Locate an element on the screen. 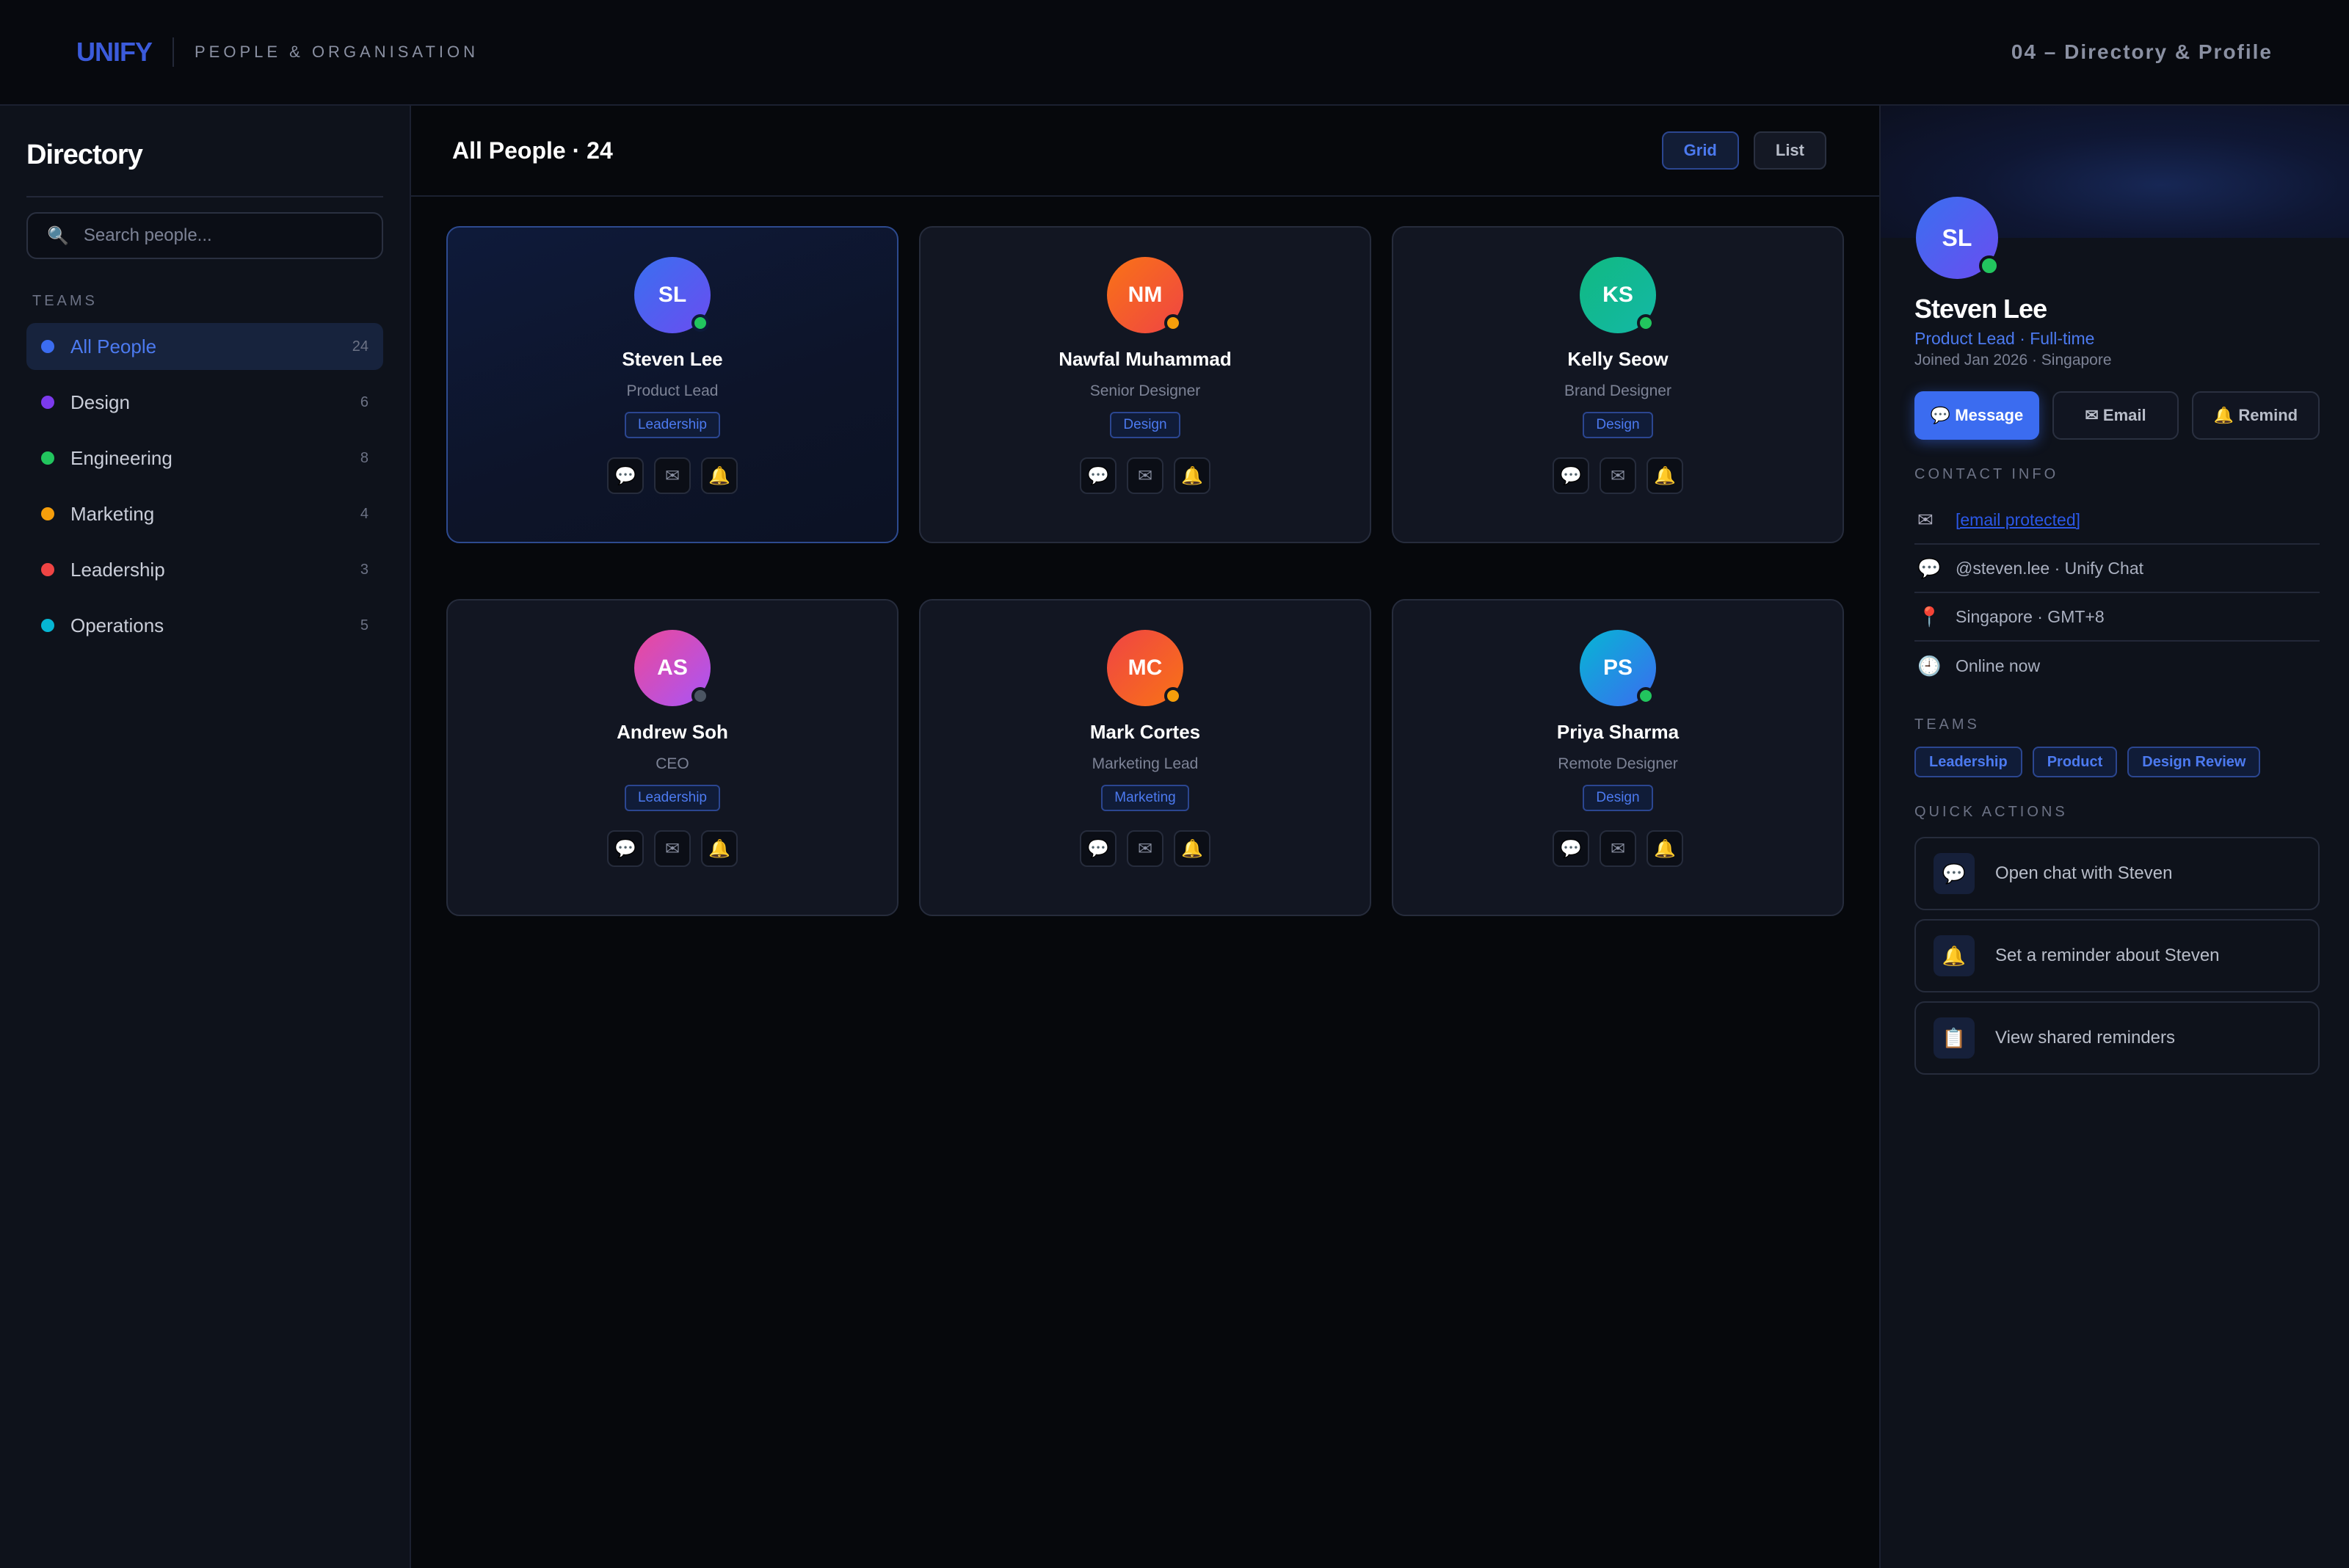  avatar: PS is located at coordinates (1618, 668).